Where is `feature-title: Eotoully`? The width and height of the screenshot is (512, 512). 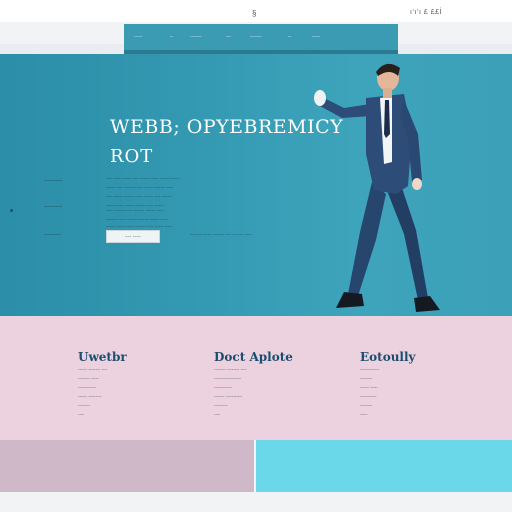 feature-title: Eotoully is located at coordinates (388, 357).